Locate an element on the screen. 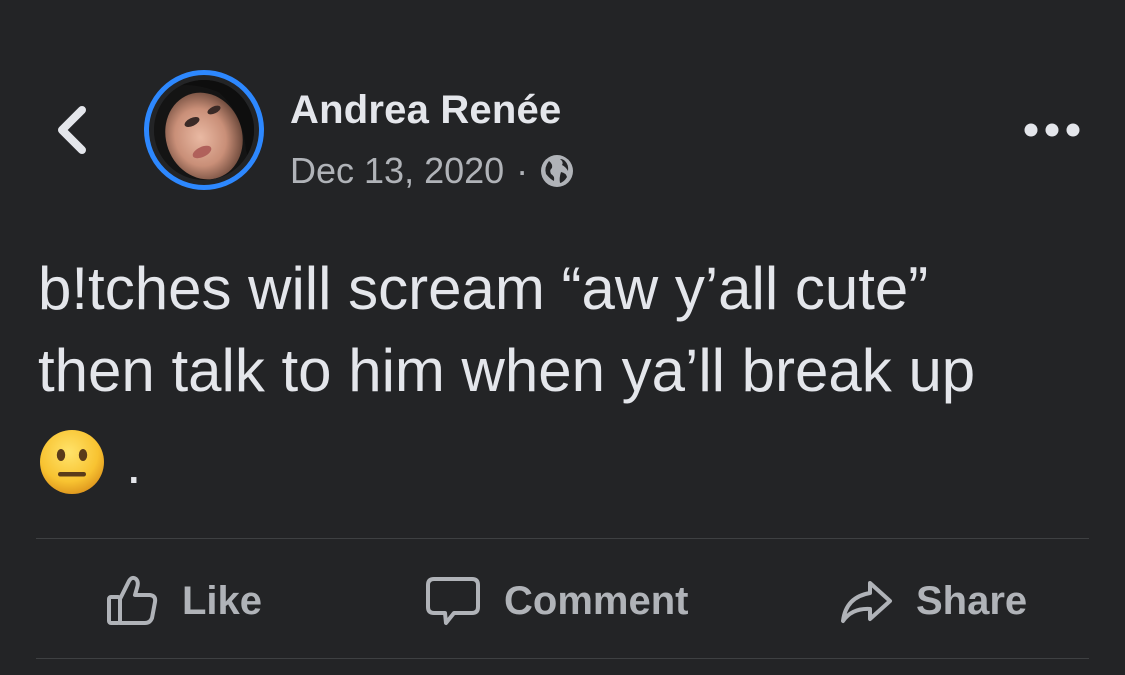 This screenshot has height=675, width=1125. share-button: Share is located at coordinates (932, 601).